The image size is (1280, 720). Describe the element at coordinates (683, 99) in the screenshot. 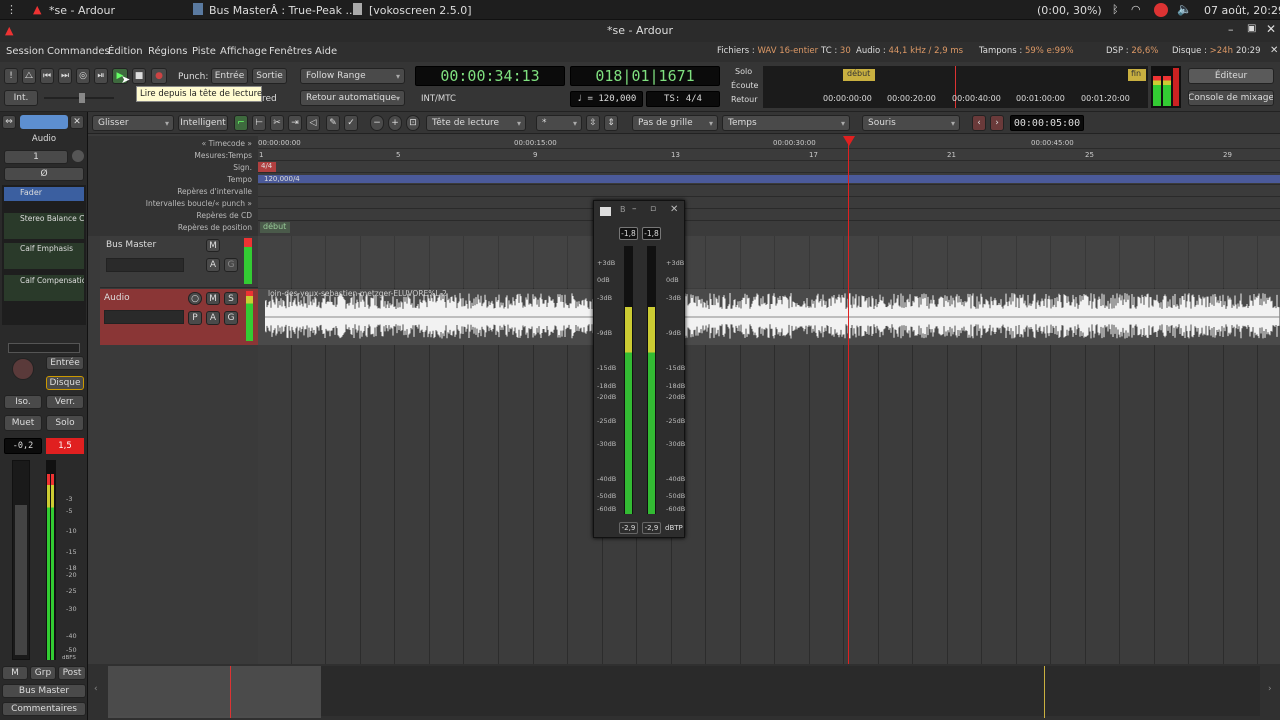

I see `time-signature-display: TS: 4/4` at that location.